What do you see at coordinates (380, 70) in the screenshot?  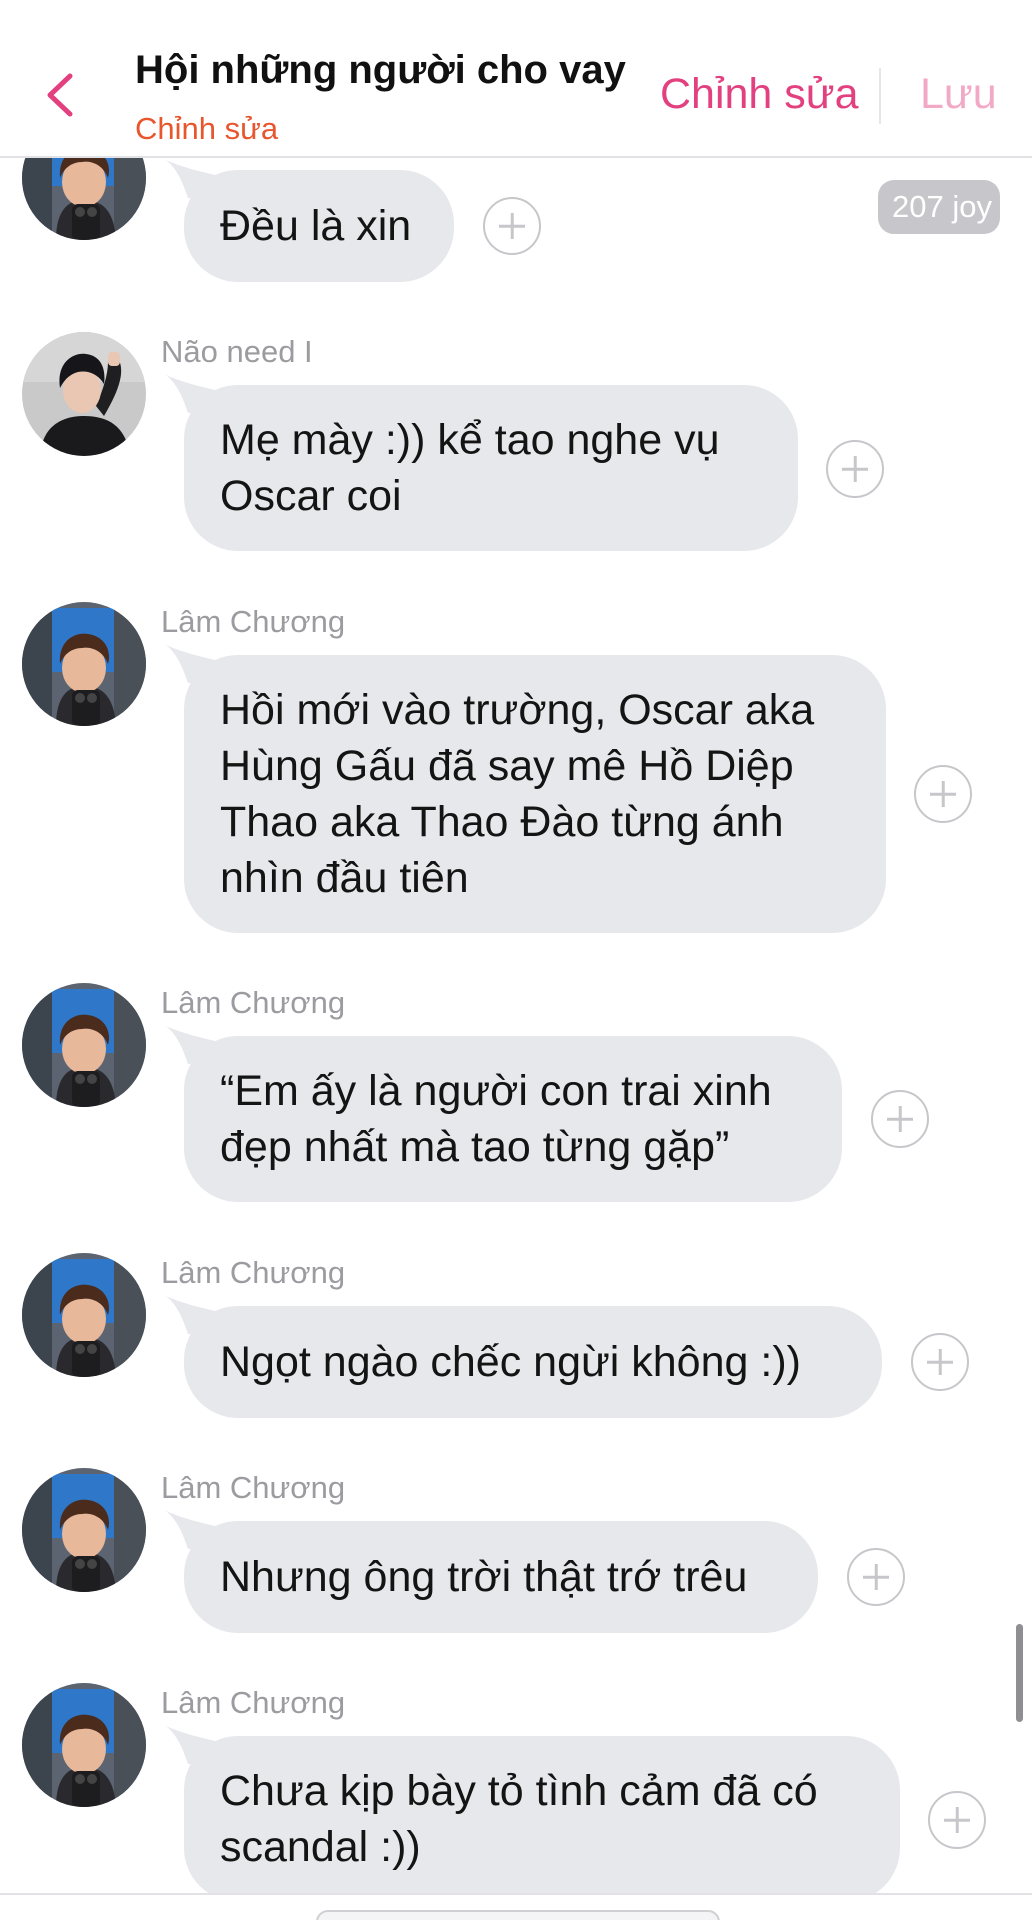 I see `group-title: Hội những người cho vay` at bounding box center [380, 70].